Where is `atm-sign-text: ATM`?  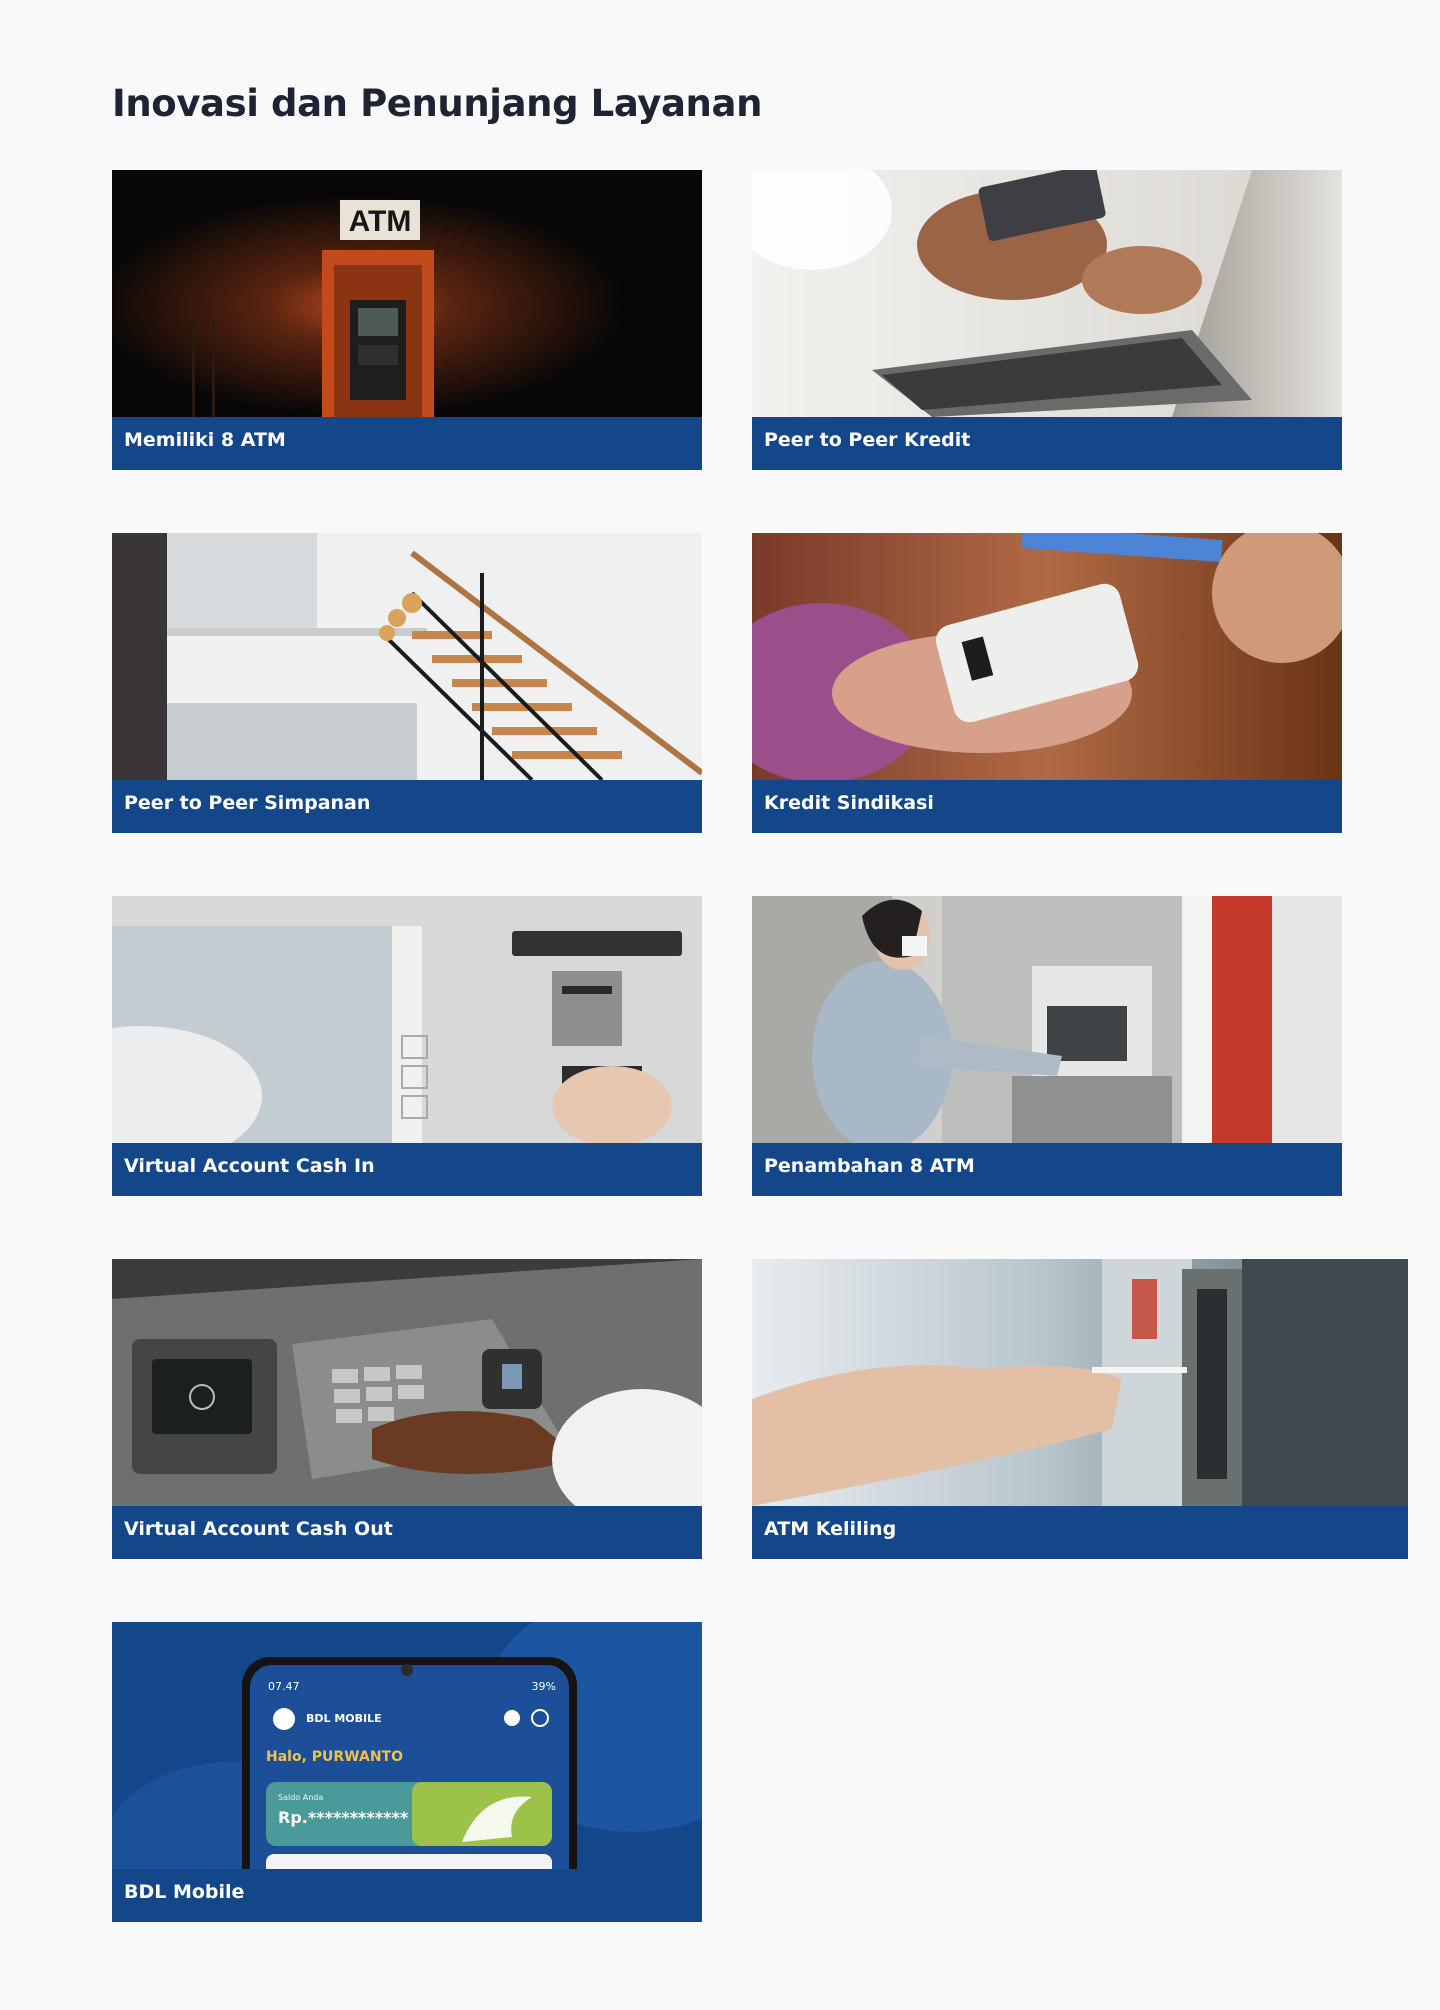 atm-sign-text: ATM is located at coordinates (380, 221).